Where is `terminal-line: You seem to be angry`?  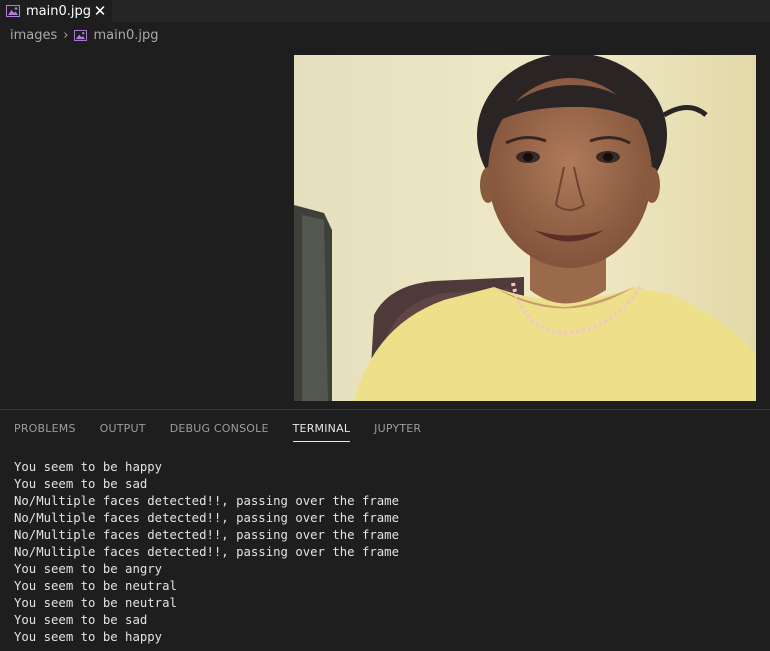
terminal-line: You seem to be angry is located at coordinates (88, 569).